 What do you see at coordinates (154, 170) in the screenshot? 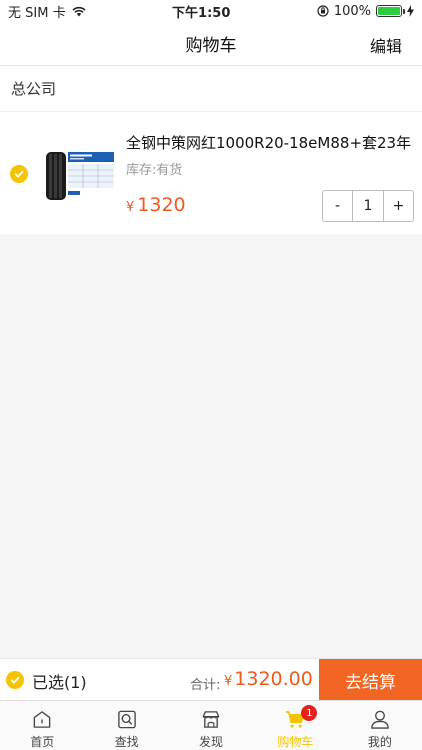
I see `stock-status: 库存:有货` at bounding box center [154, 170].